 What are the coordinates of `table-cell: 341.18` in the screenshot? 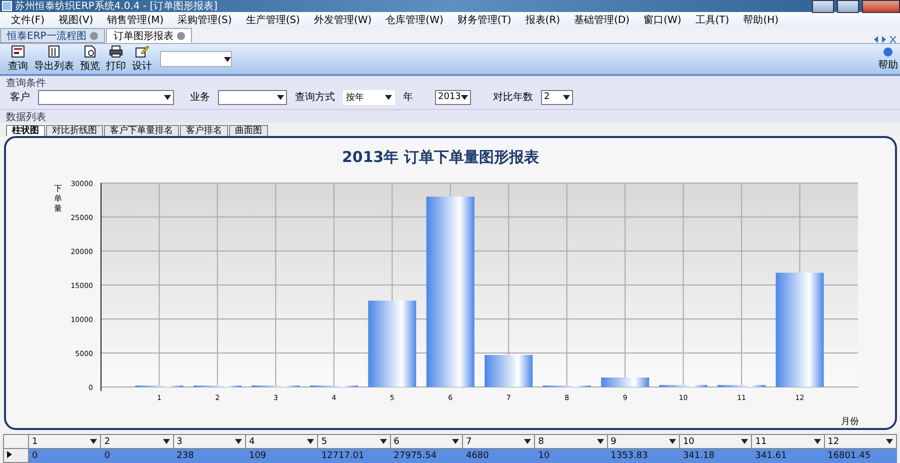 It's located at (715, 455).